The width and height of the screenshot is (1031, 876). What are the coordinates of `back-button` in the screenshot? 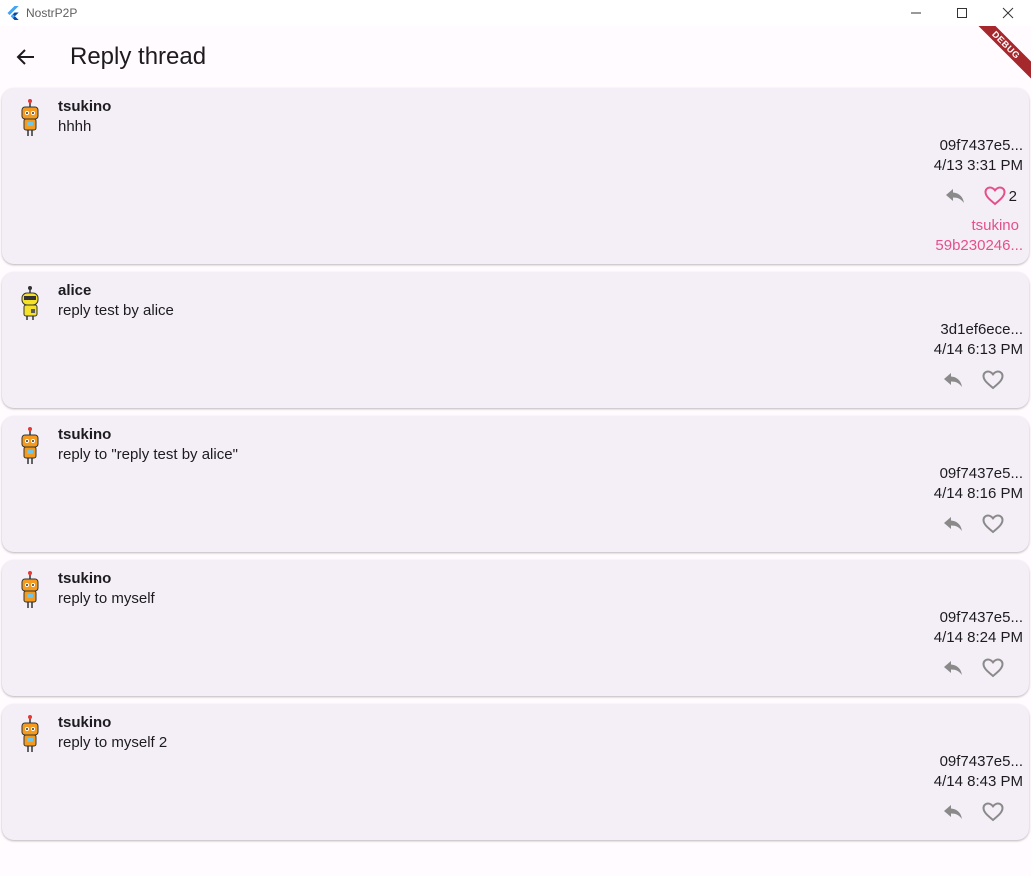 It's located at (26, 57).